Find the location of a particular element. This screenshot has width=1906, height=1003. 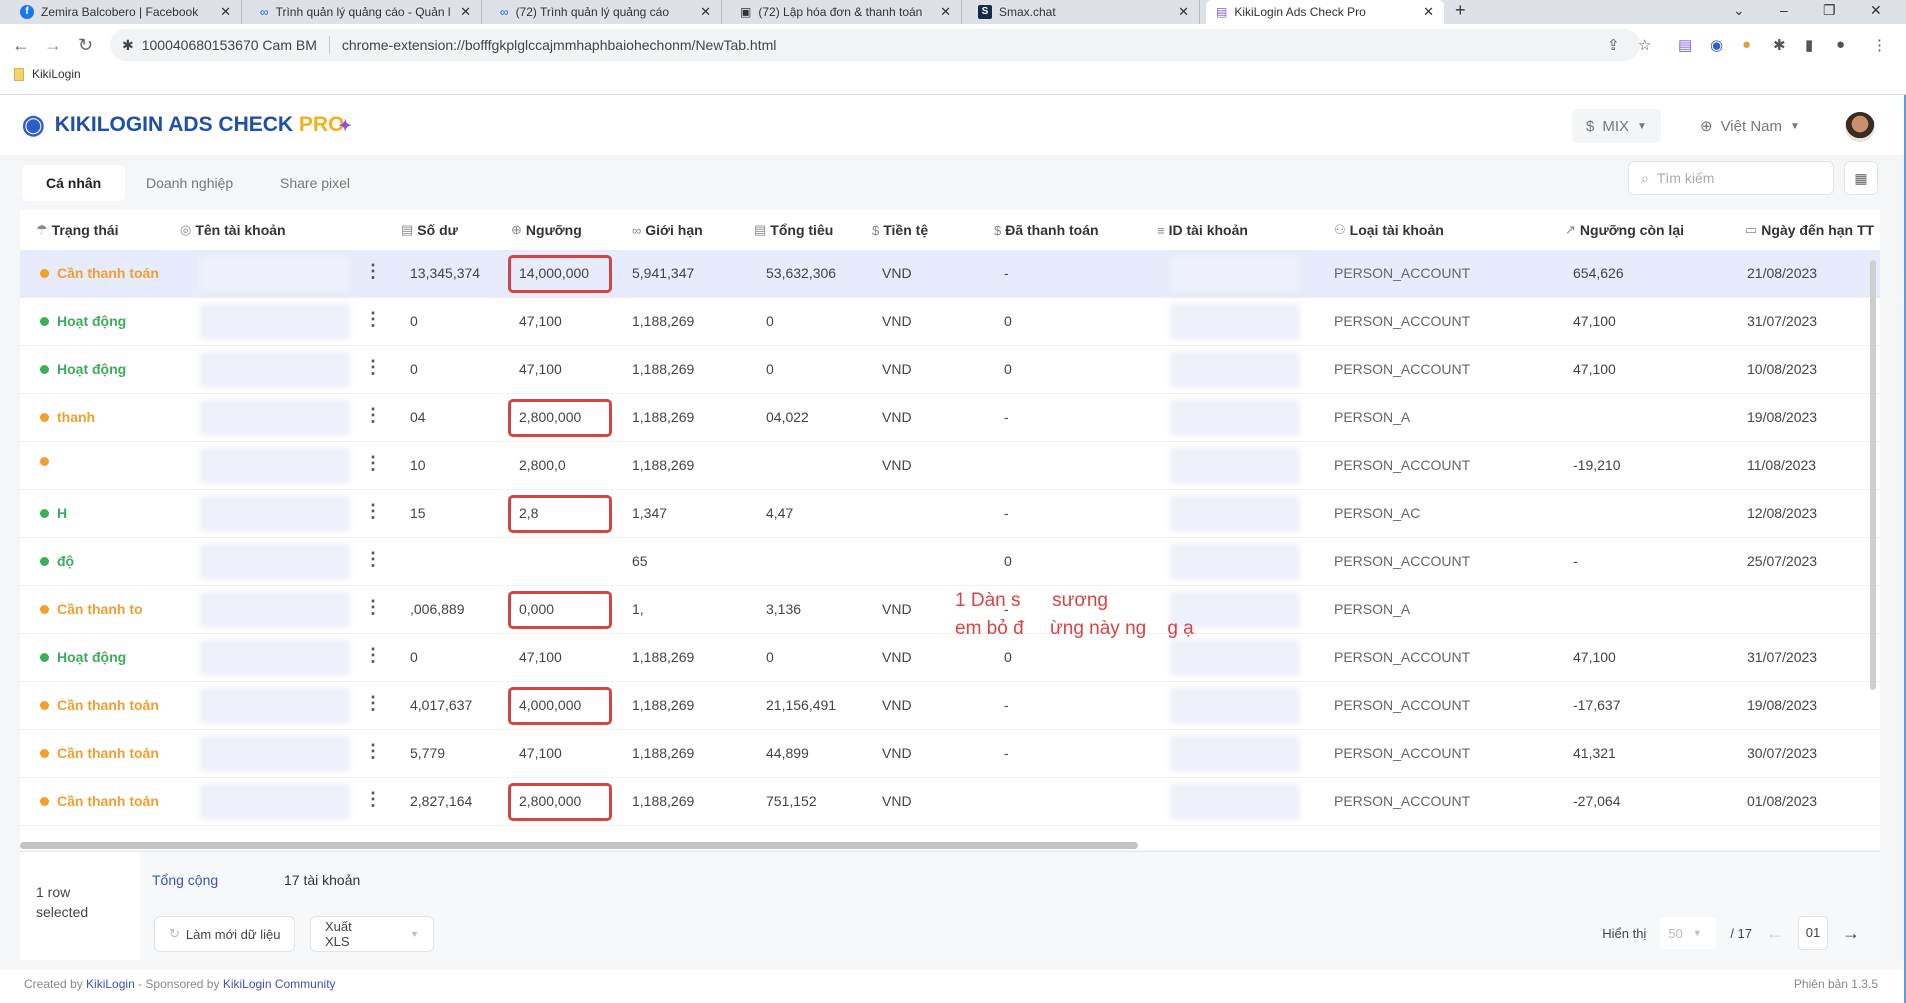

tab-ca-nhan: Cá nhân is located at coordinates (74, 183).